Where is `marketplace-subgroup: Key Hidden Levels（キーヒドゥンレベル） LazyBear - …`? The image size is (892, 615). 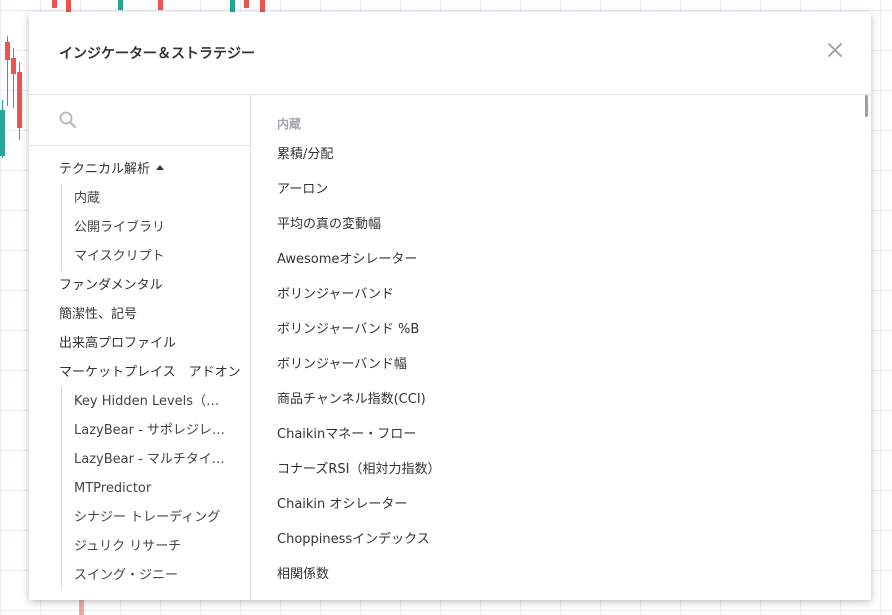
marketplace-subgroup: Key Hidden Levels（キーヒドゥンレベル） LazyBear - … is located at coordinates (155, 488).